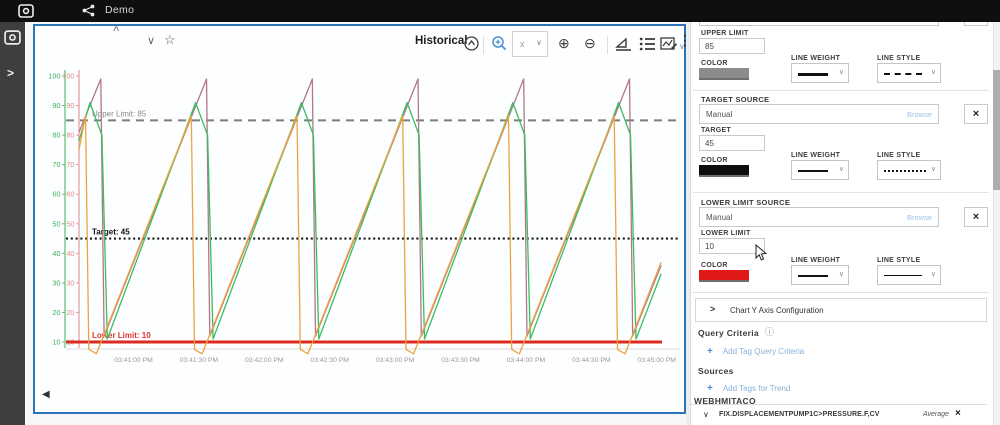 This screenshot has width=1000, height=425. Describe the element at coordinates (151, 40) in the screenshot. I see `widget-dropdown-icon: ∨` at that location.